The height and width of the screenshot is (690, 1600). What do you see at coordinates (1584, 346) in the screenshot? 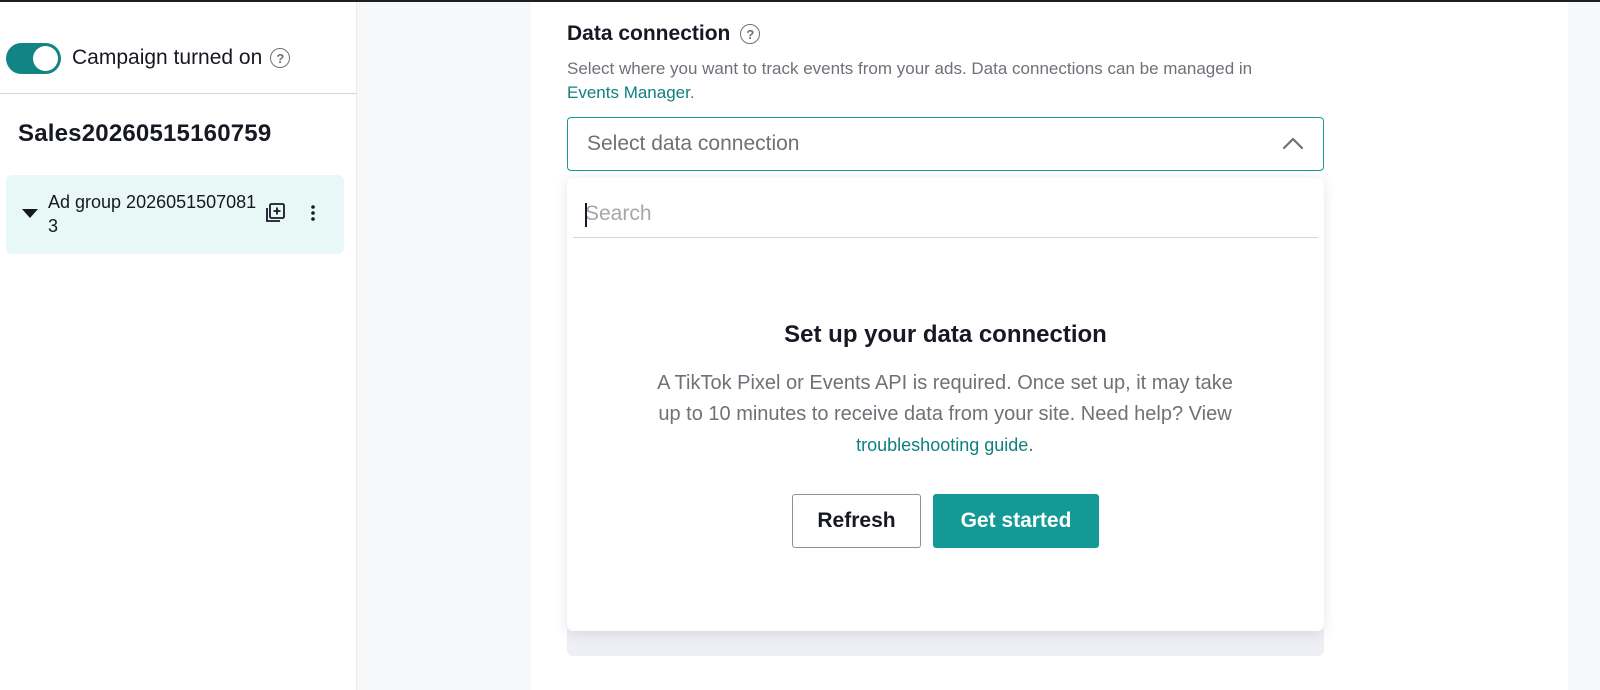
I see `page-right-gutter` at bounding box center [1584, 346].